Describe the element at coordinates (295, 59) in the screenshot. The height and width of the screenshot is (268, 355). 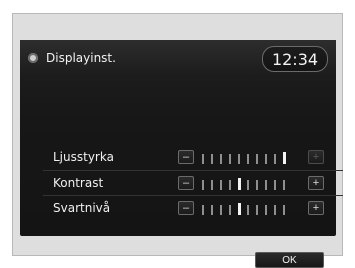
I see `time-display: 12:34` at that location.